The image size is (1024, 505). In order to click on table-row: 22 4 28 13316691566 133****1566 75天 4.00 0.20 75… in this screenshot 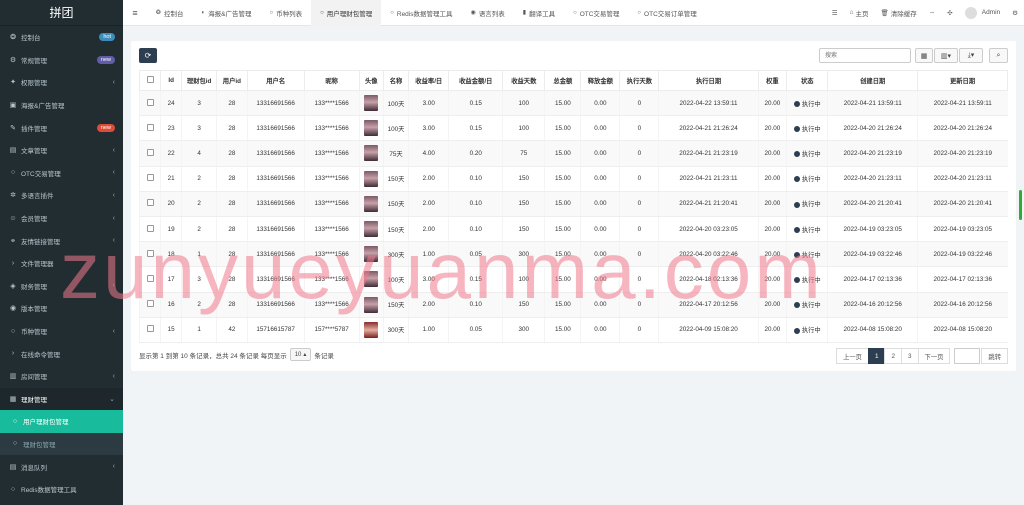, I will do `click(573, 153)`.